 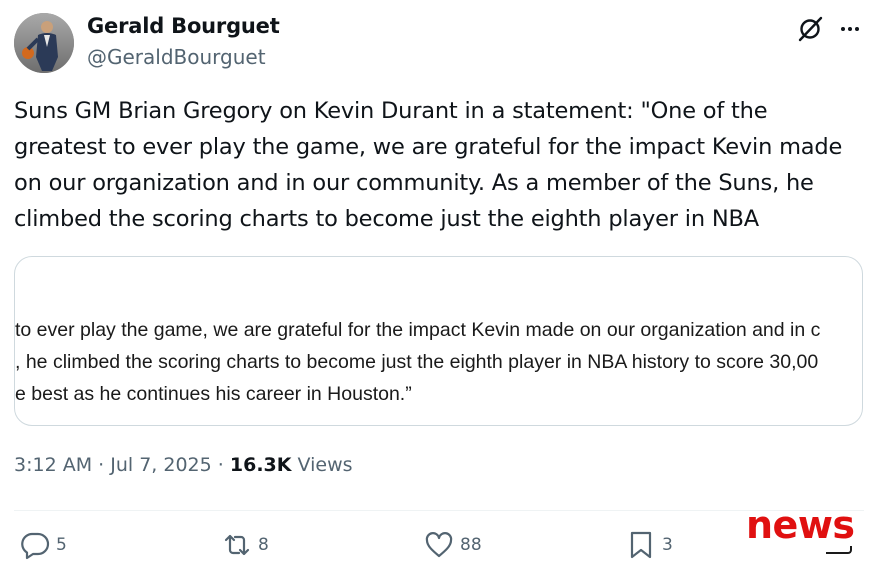 I want to click on tweet-meta: 3:12 AM · Jul 7, 2025 · 16.3K Views, so click(x=183, y=465).